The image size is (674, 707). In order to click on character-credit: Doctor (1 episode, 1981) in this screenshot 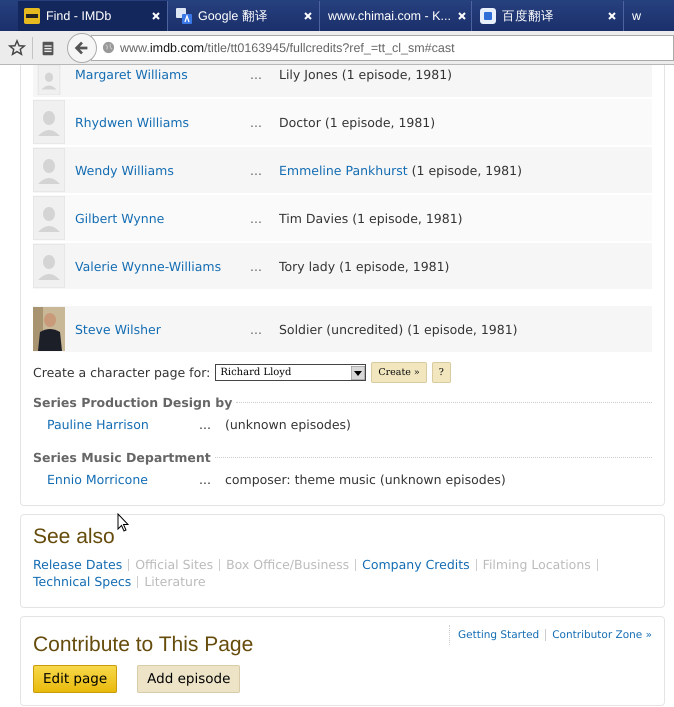, I will do `click(357, 122)`.